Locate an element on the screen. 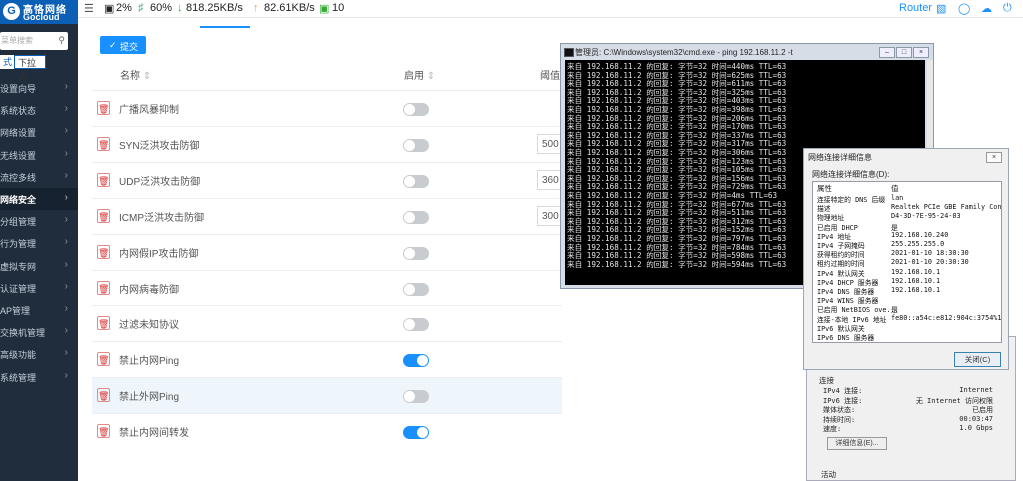  detail-value: Realtek PCIe GBE Family Contro is located at coordinates (946, 207).